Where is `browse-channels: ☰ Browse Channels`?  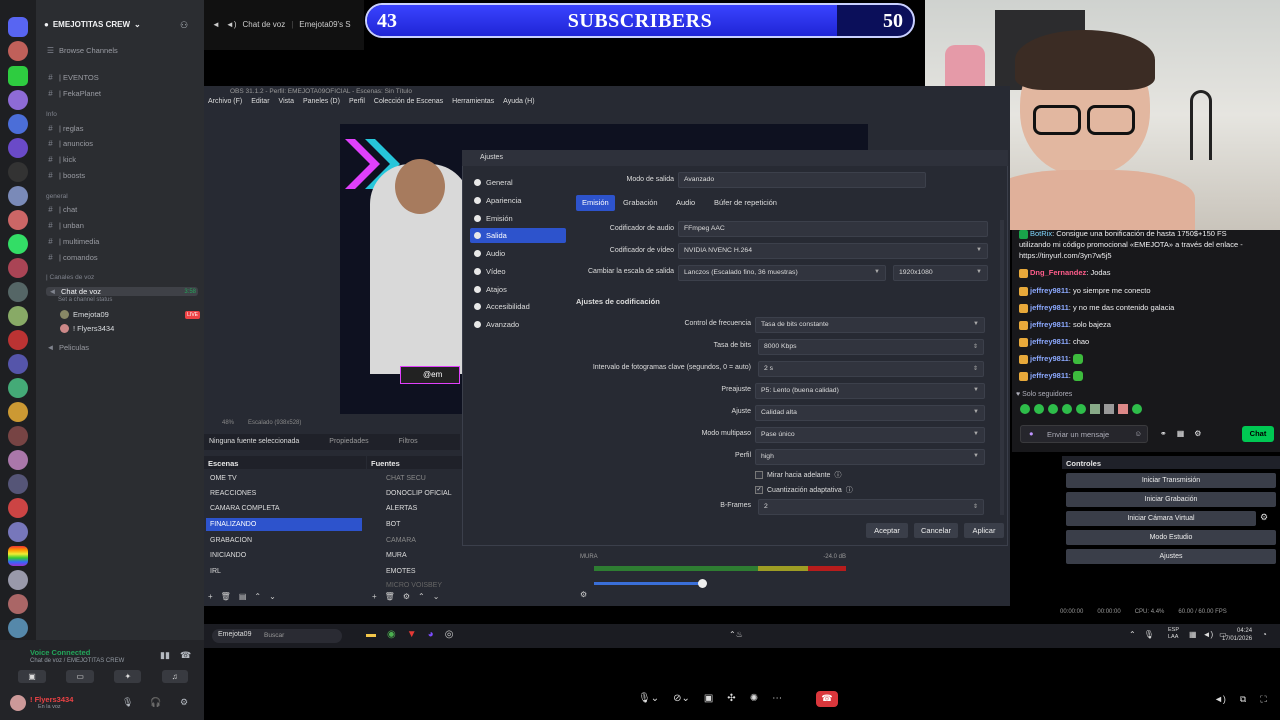 browse-channels: ☰ Browse Channels is located at coordinates (82, 50).